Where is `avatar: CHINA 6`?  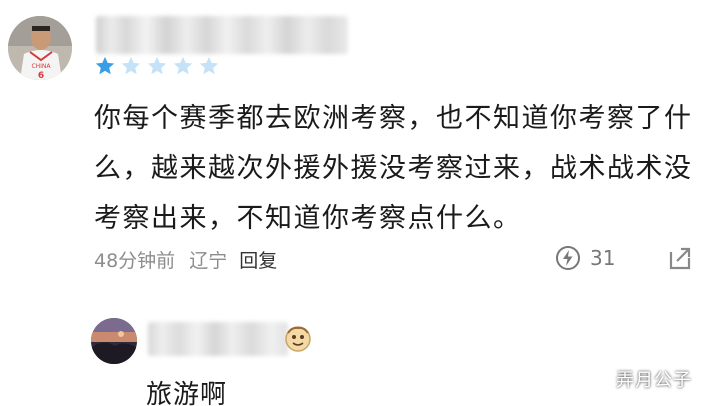
avatar: CHINA 6 is located at coordinates (40, 48).